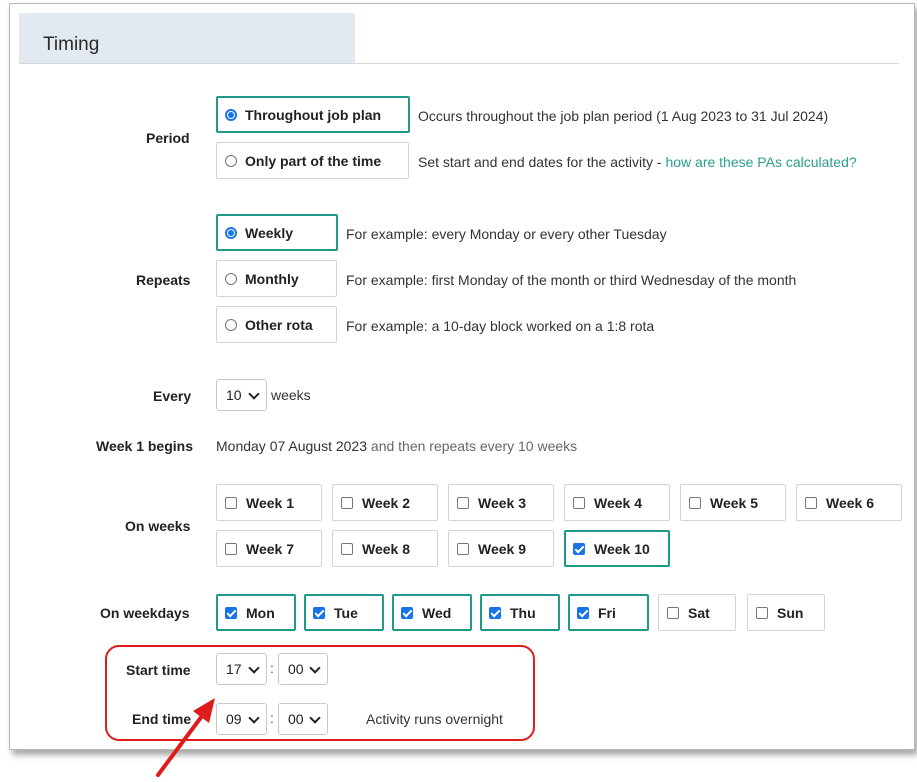 The height and width of the screenshot is (782, 917). I want to click on weekday-option-fri: Fri, so click(608, 612).